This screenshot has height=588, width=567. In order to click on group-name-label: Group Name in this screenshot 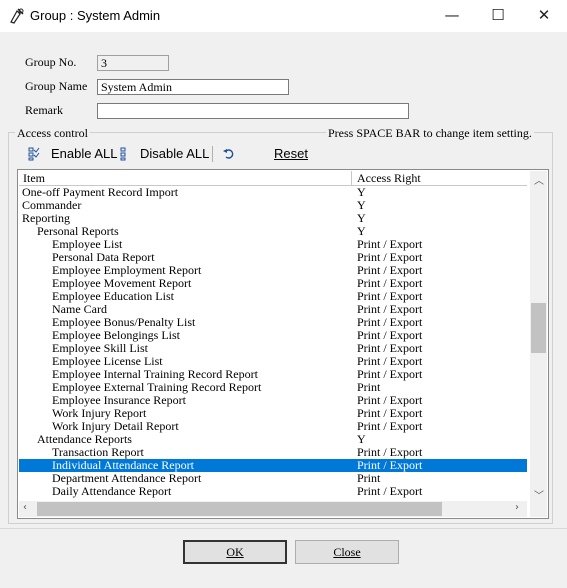, I will do `click(56, 86)`.